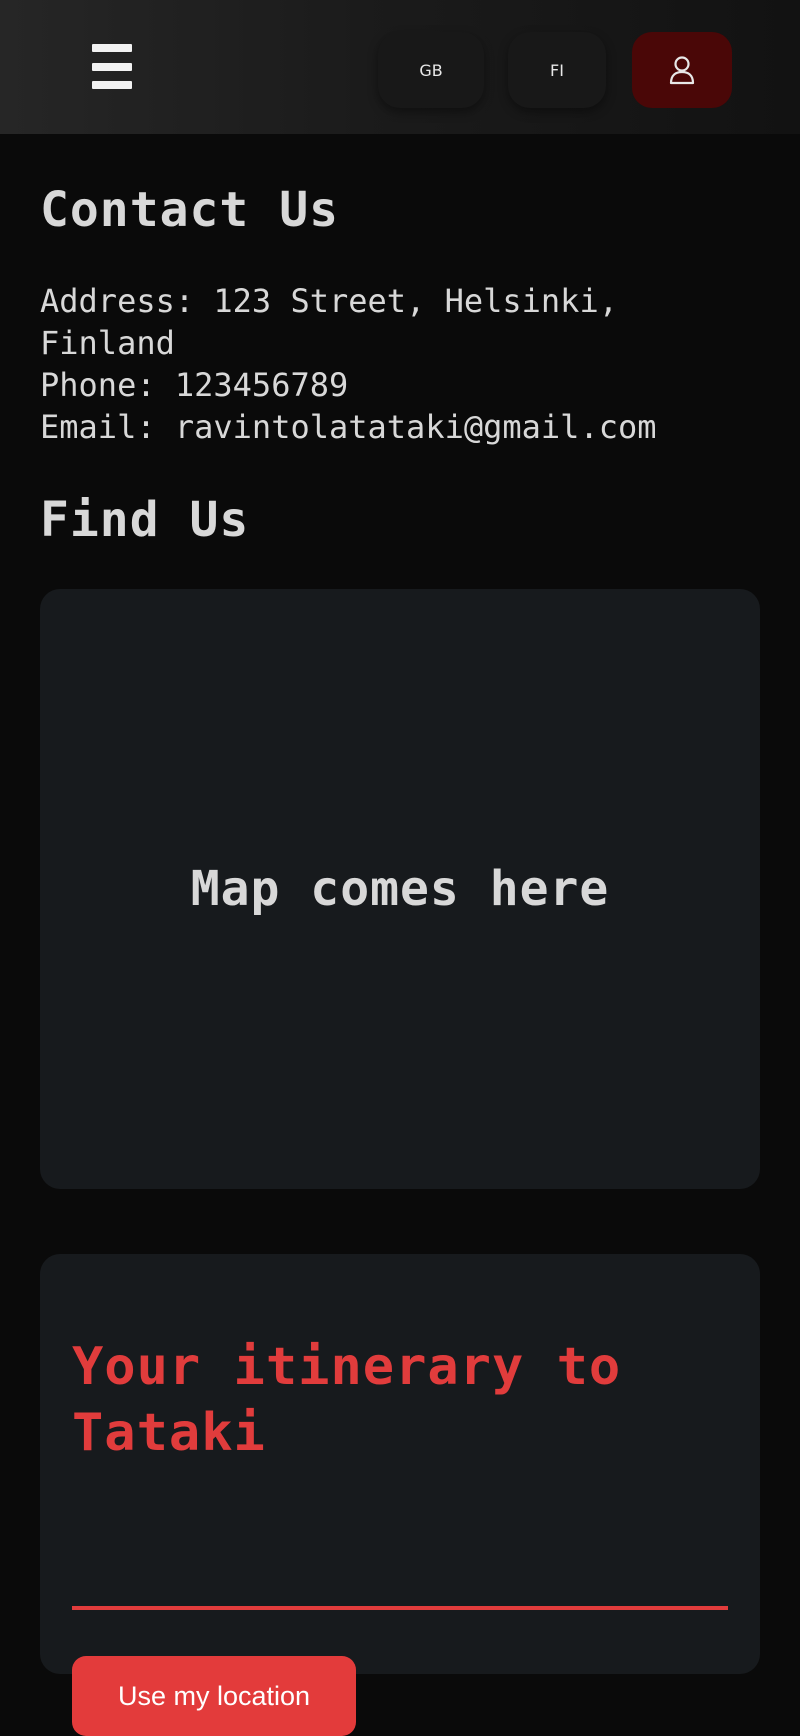 This screenshot has height=1736, width=800. Describe the element at coordinates (189, 210) in the screenshot. I see `contact-title: Contact Us` at that location.